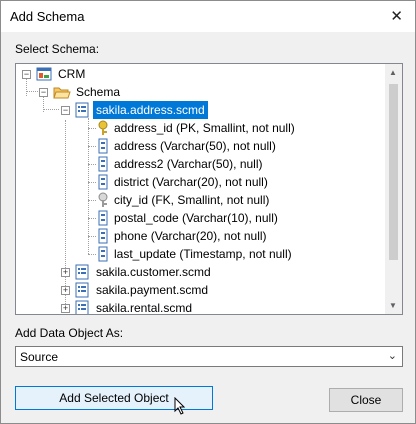  I want to click on select-schema-label: Select Schema:, so click(57, 49).